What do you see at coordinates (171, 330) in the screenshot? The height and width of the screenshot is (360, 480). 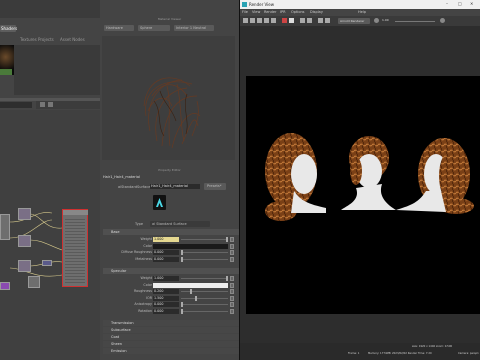 I see `section-subsurface-header: Subsurface` at bounding box center [171, 330].